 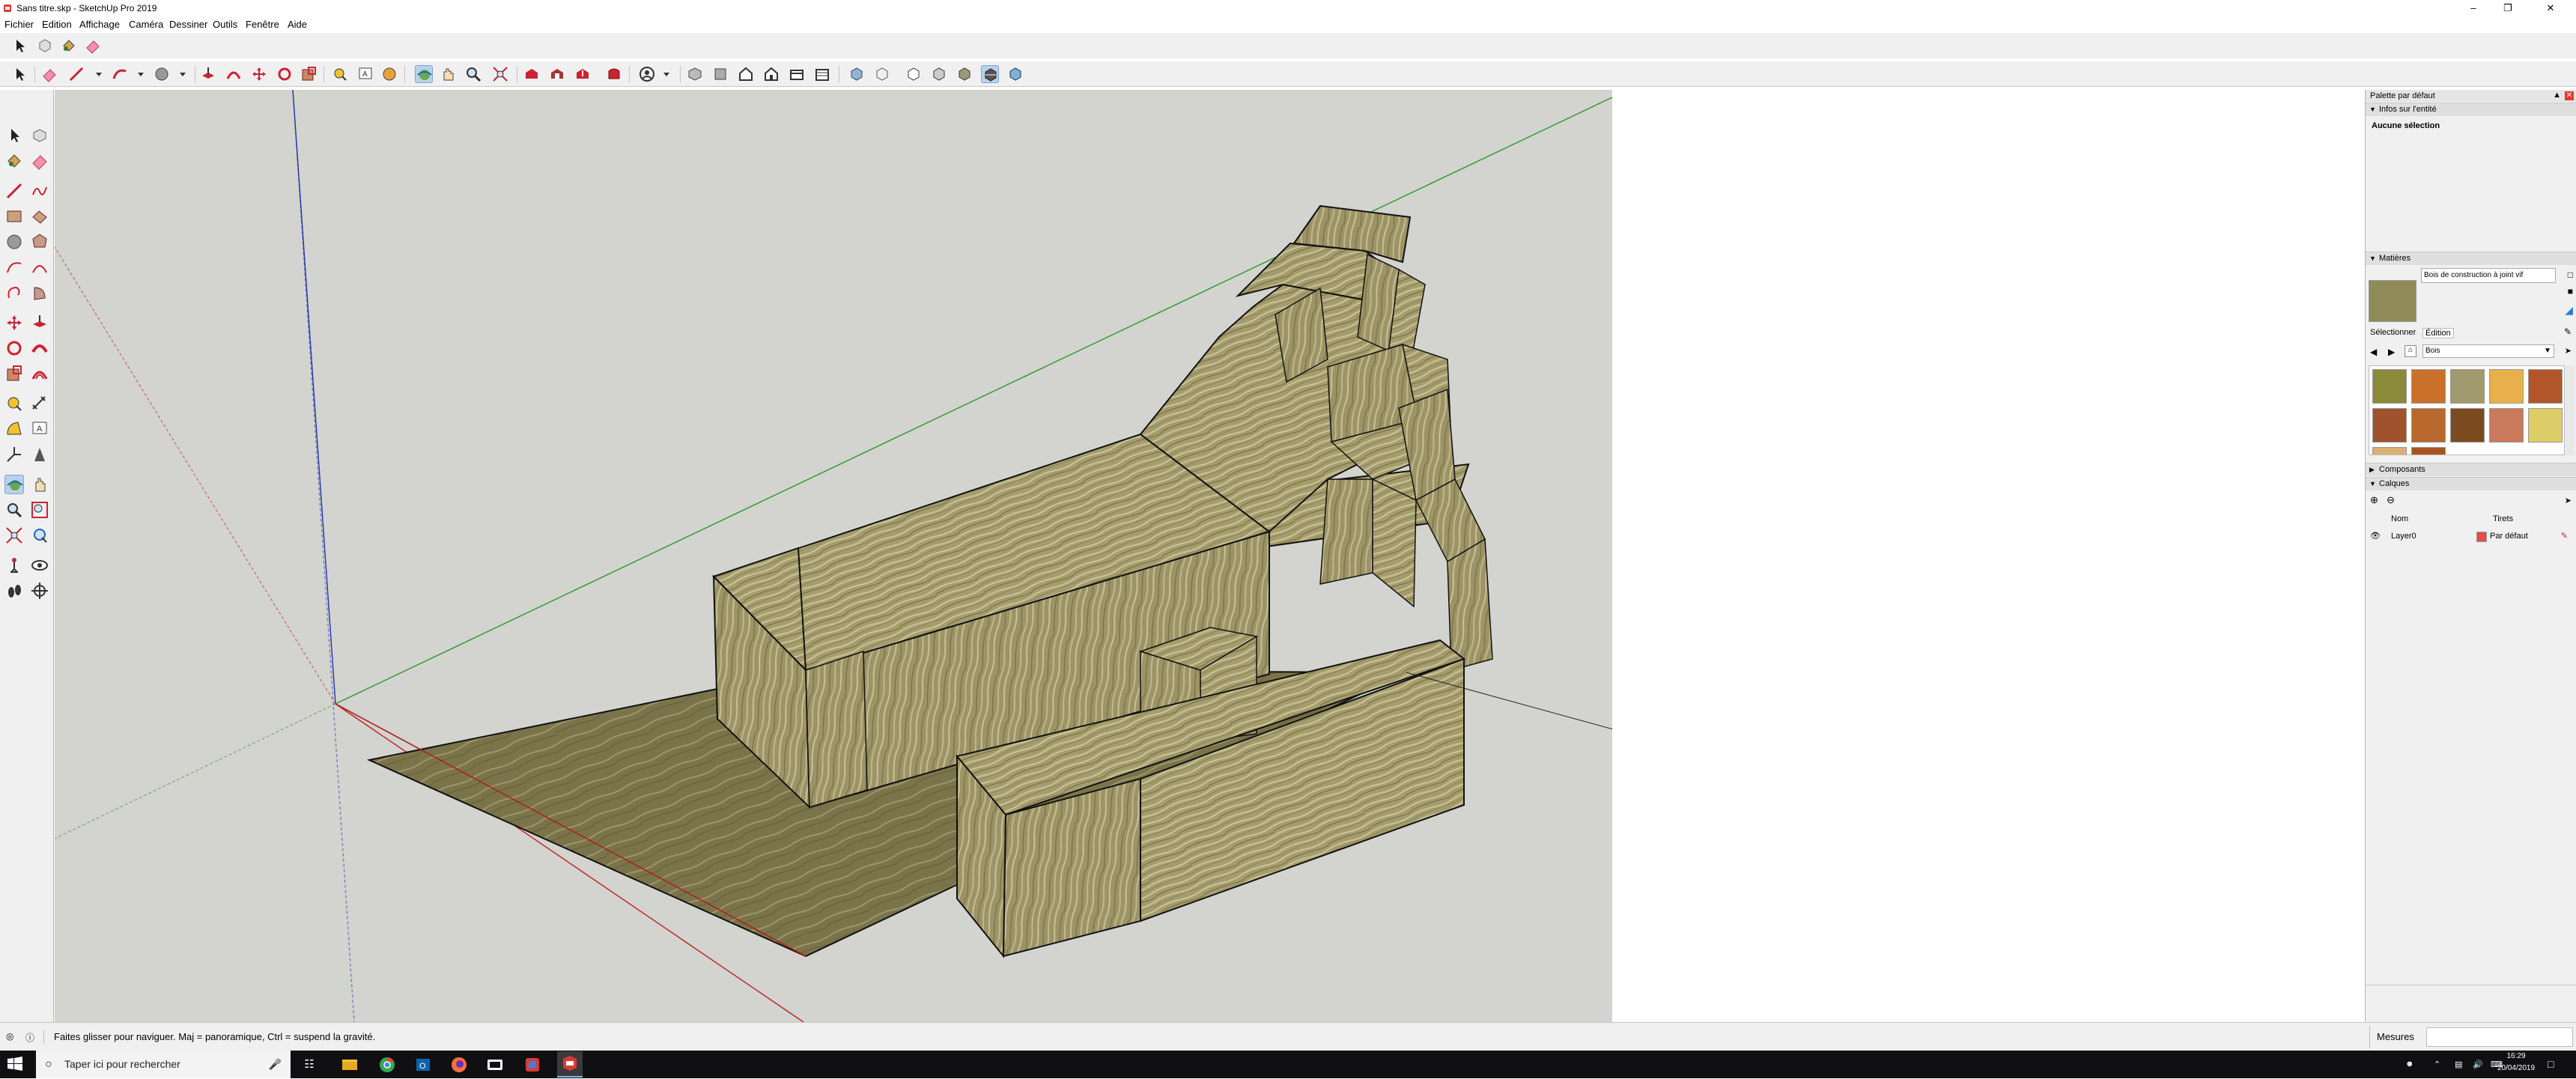 I want to click on orbit-icon, so click(x=424, y=74).